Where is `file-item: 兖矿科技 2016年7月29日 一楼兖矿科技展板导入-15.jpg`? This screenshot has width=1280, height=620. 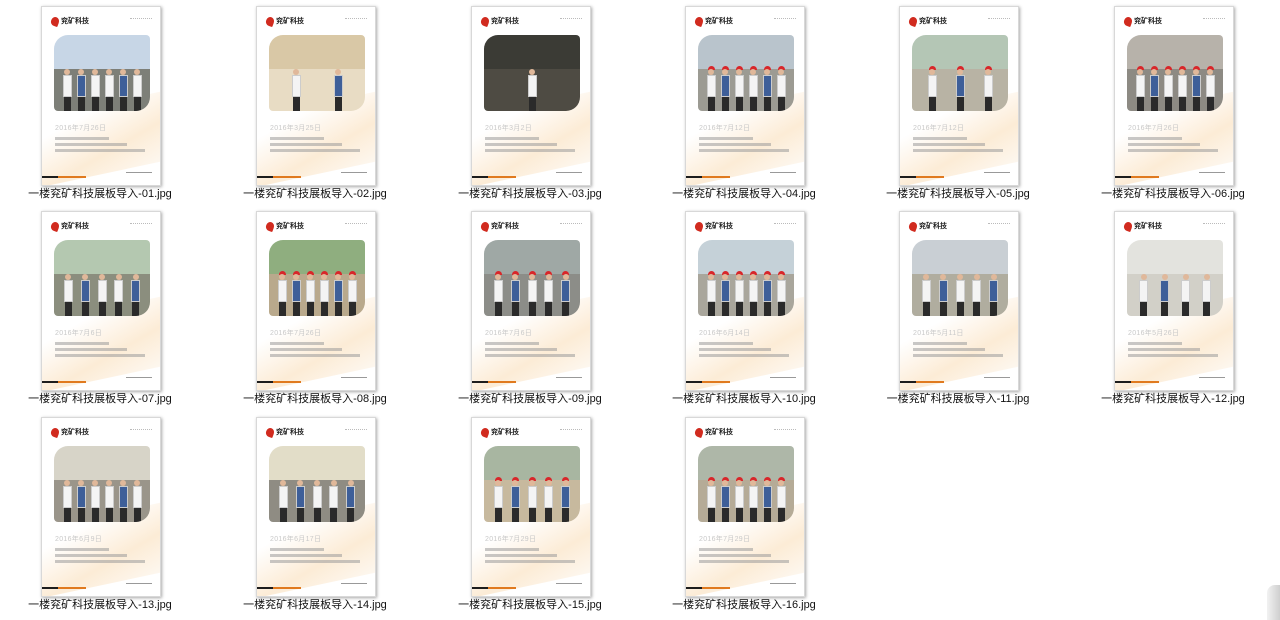 file-item: 兖矿科技 2016年7月29日 一楼兖矿科技展板导入-15.jpg is located at coordinates (530, 511).